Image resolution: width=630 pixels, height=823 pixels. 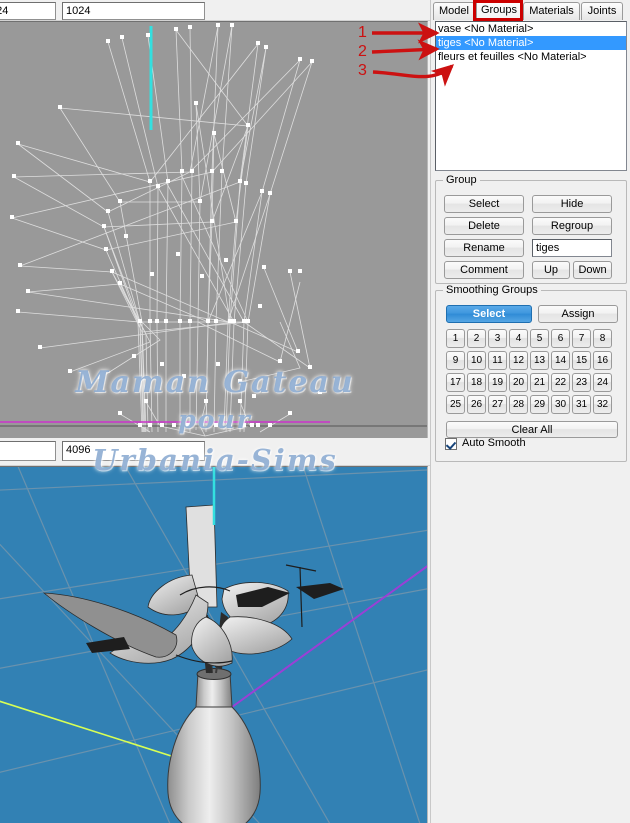 What do you see at coordinates (602, 11) in the screenshot?
I see `tab-joints: Joints` at bounding box center [602, 11].